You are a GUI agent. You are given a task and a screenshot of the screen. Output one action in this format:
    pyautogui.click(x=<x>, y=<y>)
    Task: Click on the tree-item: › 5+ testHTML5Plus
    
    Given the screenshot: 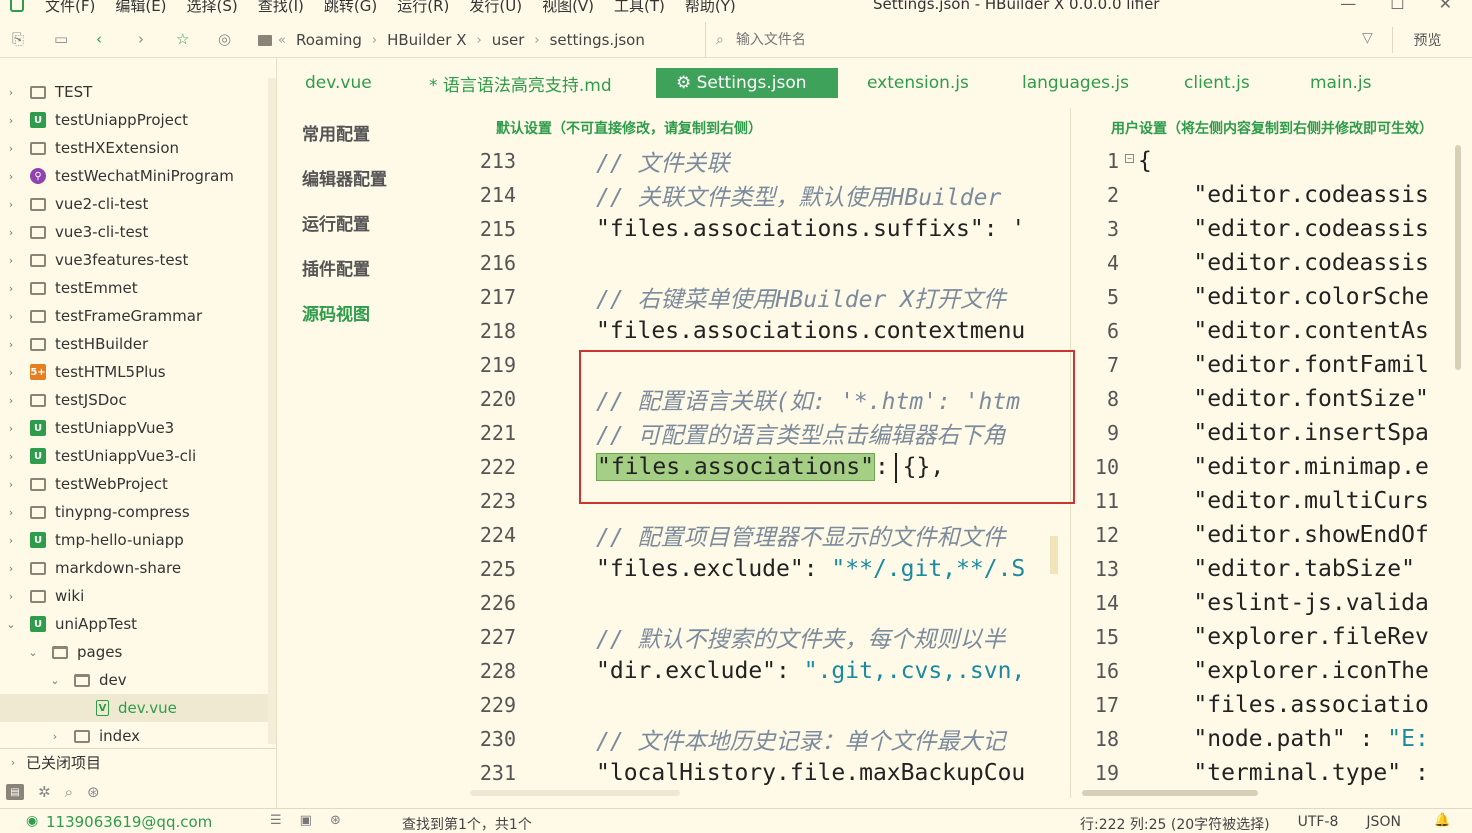 What is the action you would take?
    pyautogui.click(x=134, y=372)
    